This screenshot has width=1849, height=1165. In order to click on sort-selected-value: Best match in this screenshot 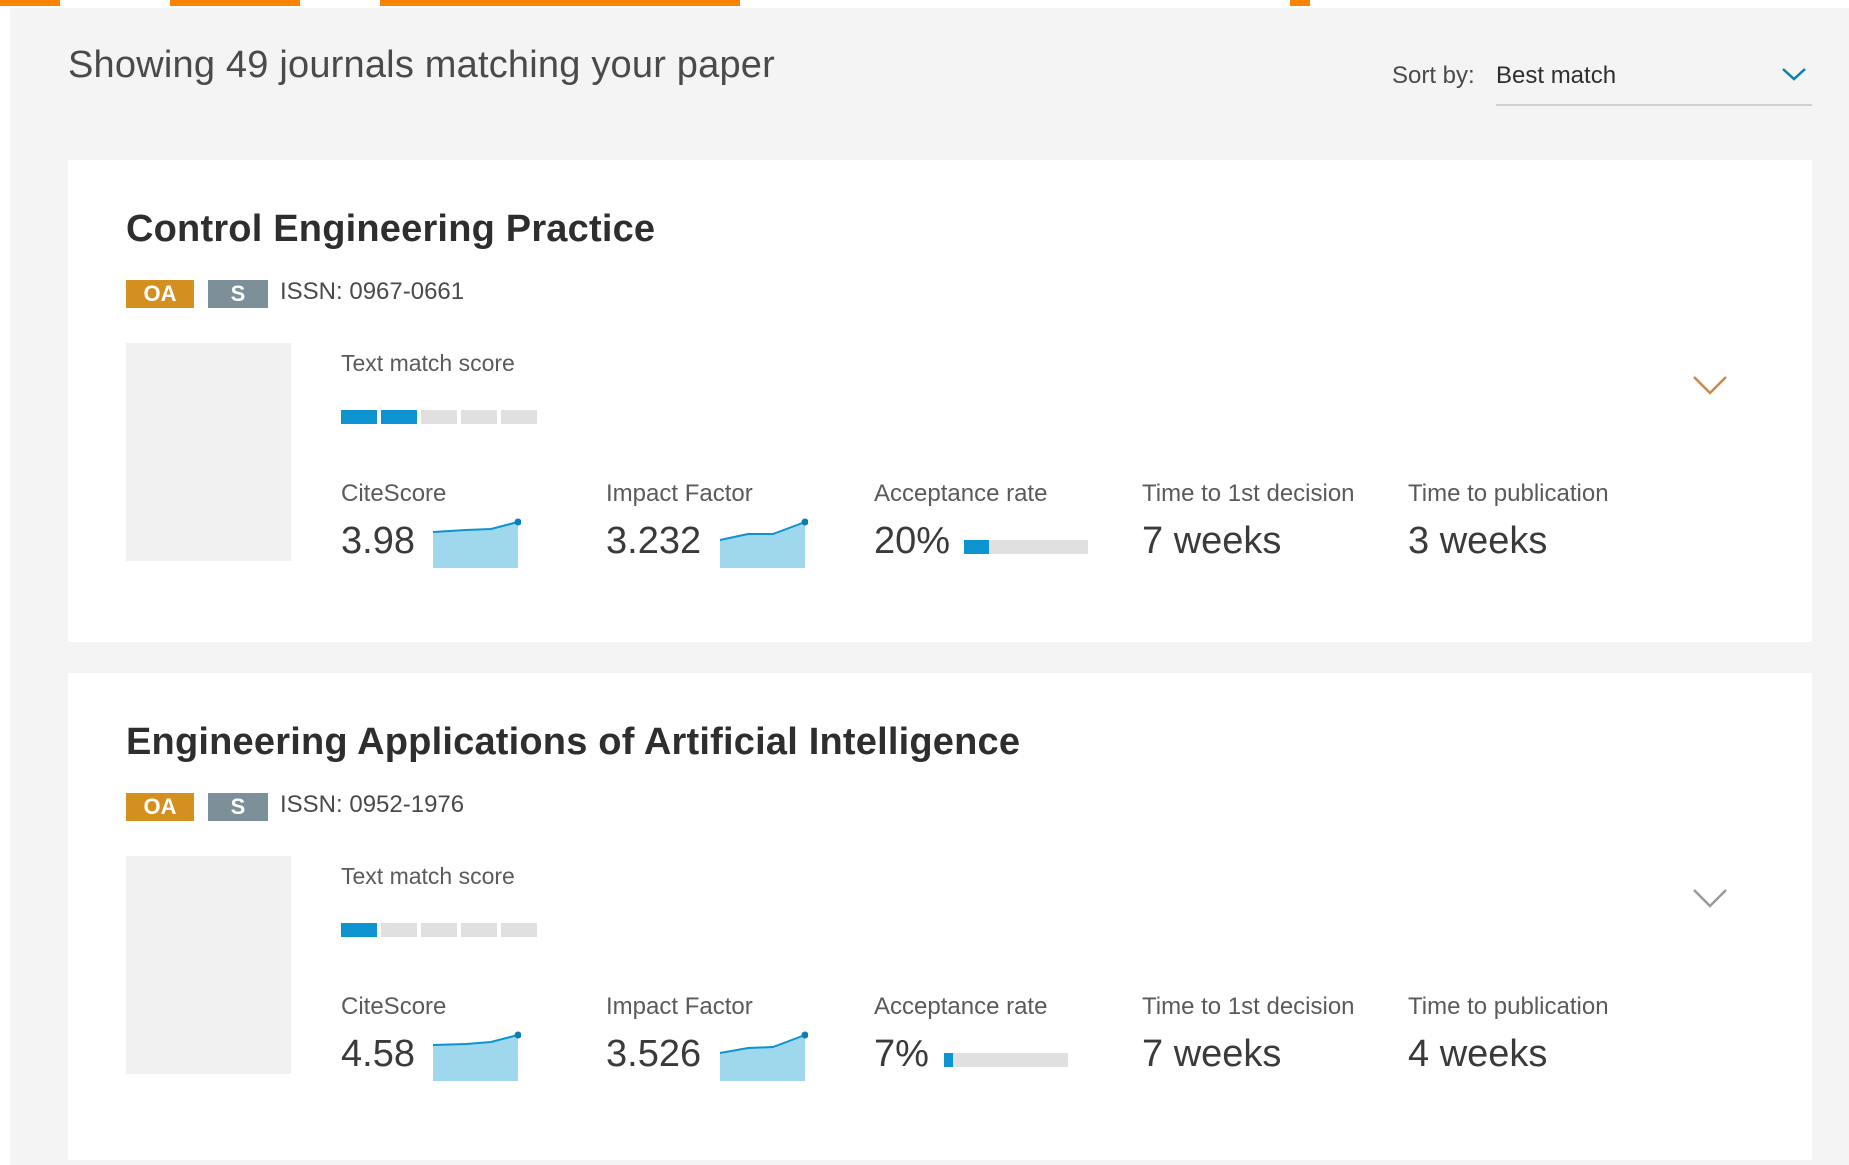, I will do `click(1556, 75)`.